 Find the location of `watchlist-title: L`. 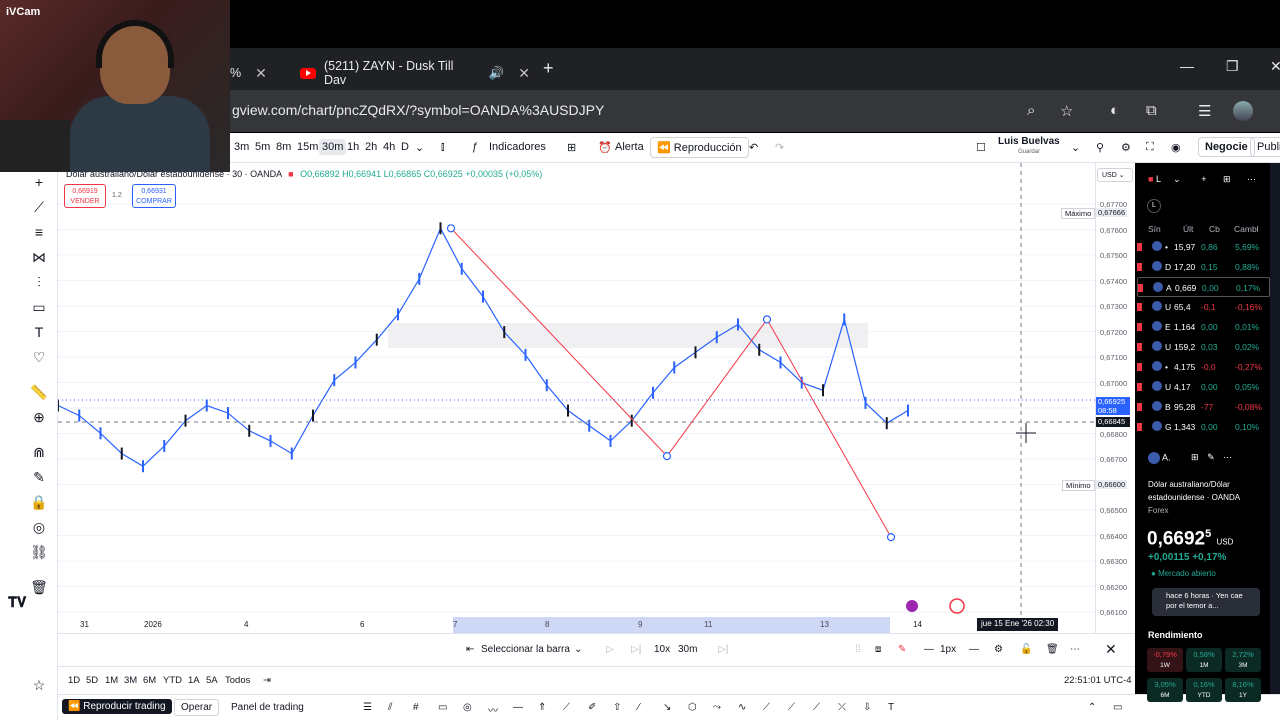

watchlist-title: L is located at coordinates (1158, 179).